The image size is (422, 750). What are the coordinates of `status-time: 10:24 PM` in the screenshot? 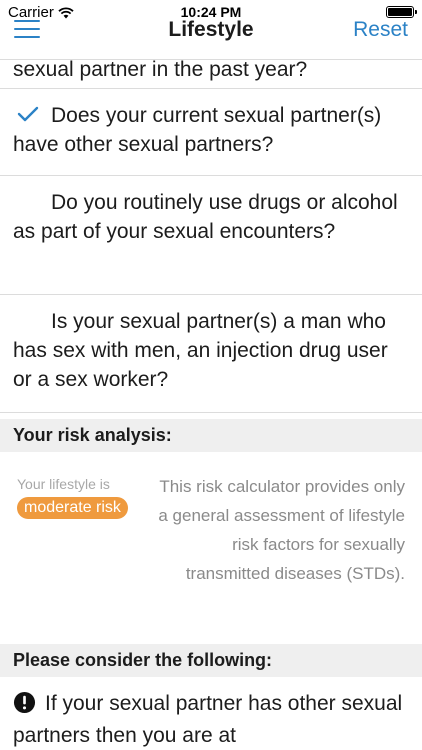 It's located at (211, 12).